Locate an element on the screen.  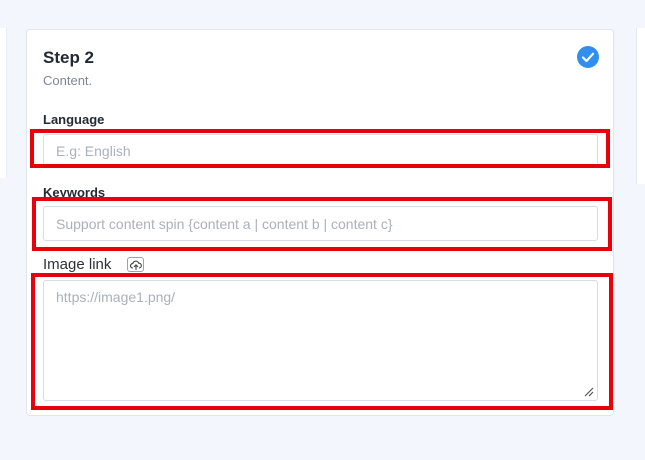
image-link-label: Image link is located at coordinates (77, 264).